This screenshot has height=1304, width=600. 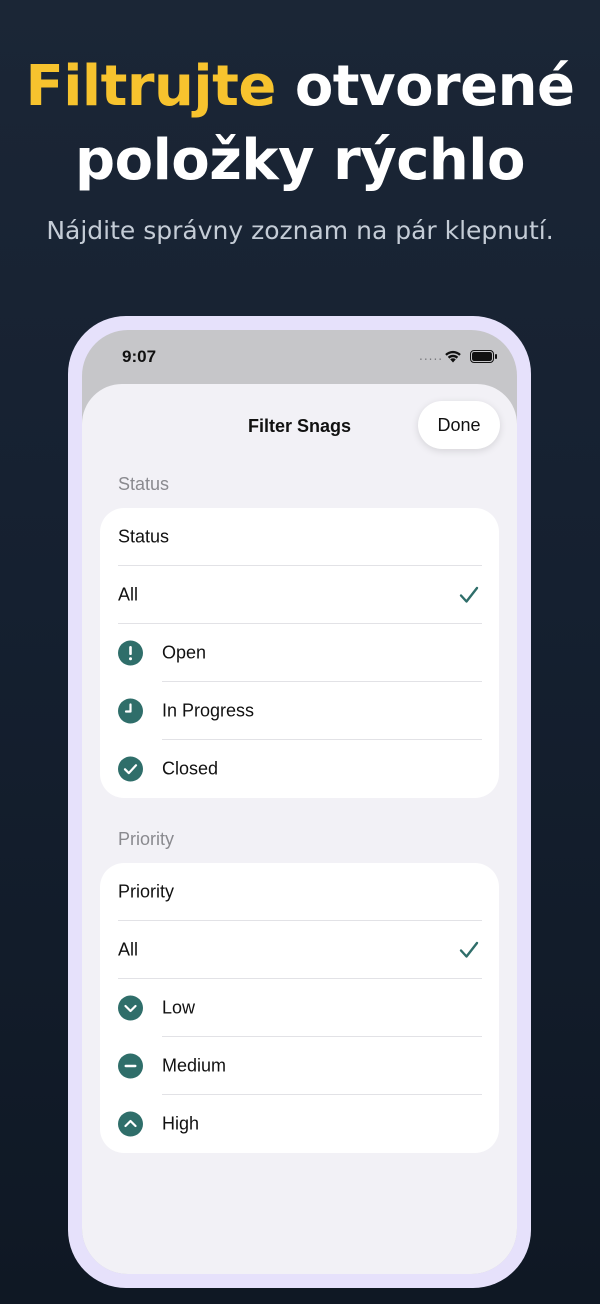 I want to click on status-picker-row: Status, so click(x=299, y=537).